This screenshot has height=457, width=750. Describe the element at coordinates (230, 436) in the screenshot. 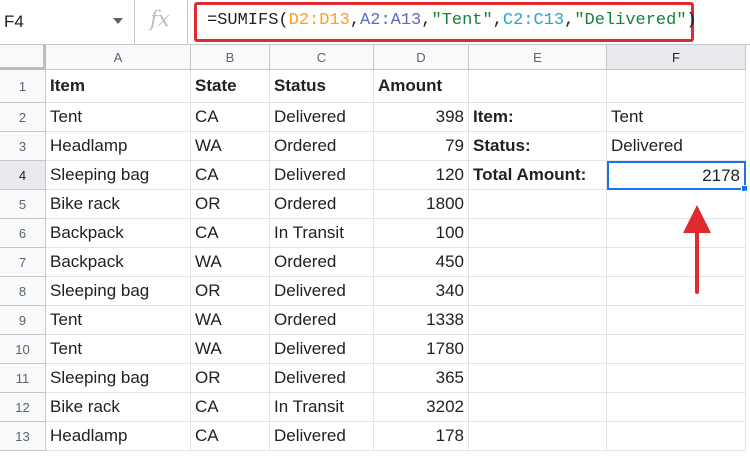

I see `cell-b13: CA` at that location.